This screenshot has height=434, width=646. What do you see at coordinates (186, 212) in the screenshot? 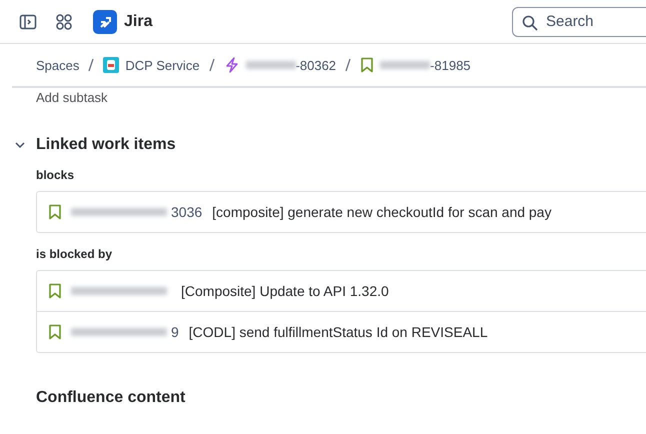
I see `issue-key: 3036` at bounding box center [186, 212].